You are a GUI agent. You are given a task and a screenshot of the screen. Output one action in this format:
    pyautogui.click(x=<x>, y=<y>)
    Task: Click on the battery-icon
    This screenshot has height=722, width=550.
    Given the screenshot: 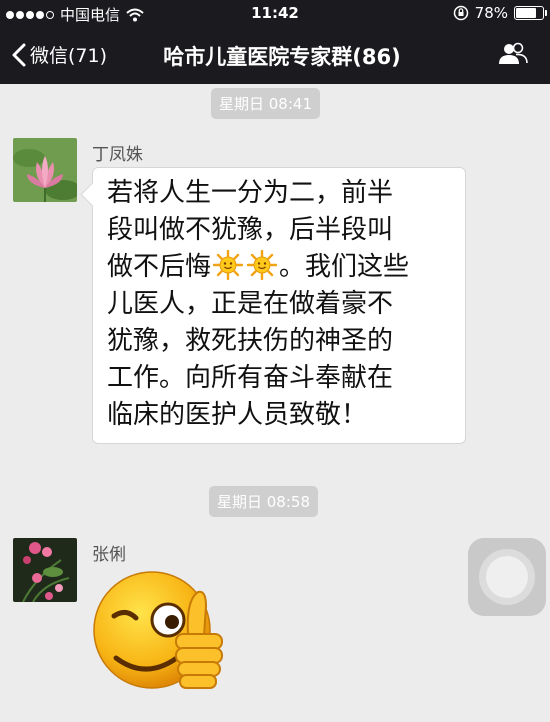 What is the action you would take?
    pyautogui.click(x=530, y=13)
    